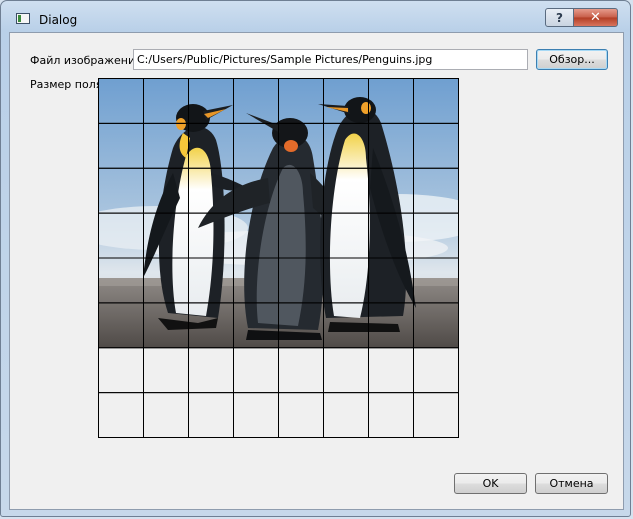  Describe the element at coordinates (330, 59) in the screenshot. I see `image-path-input` at that location.